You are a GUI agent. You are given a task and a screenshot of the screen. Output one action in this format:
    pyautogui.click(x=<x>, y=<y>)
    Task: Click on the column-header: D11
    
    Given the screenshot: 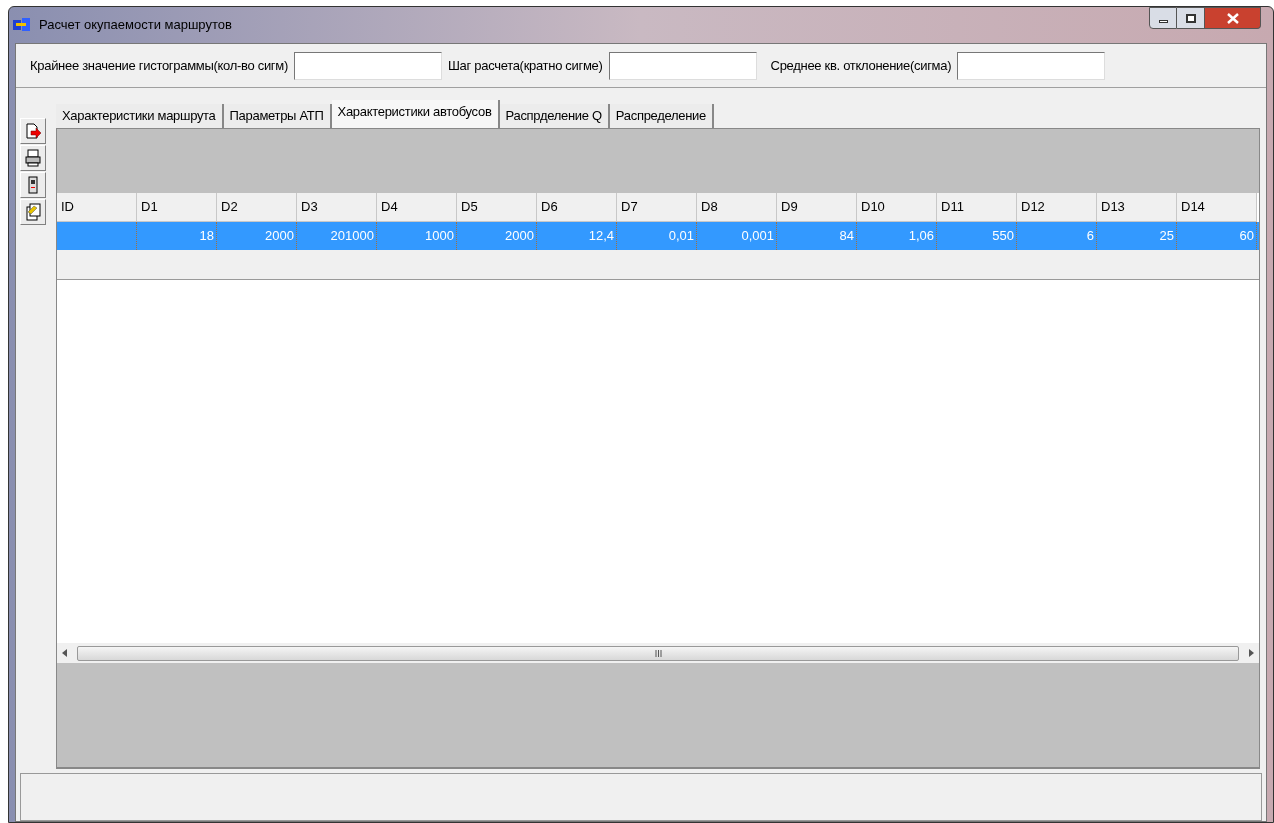 What is the action you would take?
    pyautogui.click(x=977, y=207)
    